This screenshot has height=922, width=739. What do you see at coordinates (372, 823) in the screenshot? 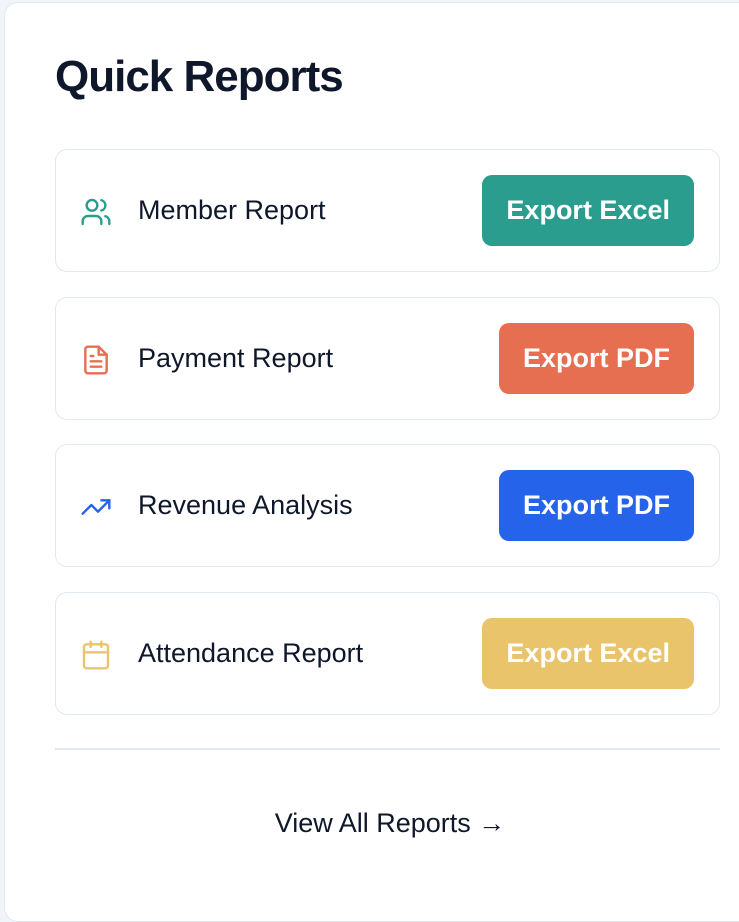
I see `view-all-reports-link: View All Reports →` at bounding box center [372, 823].